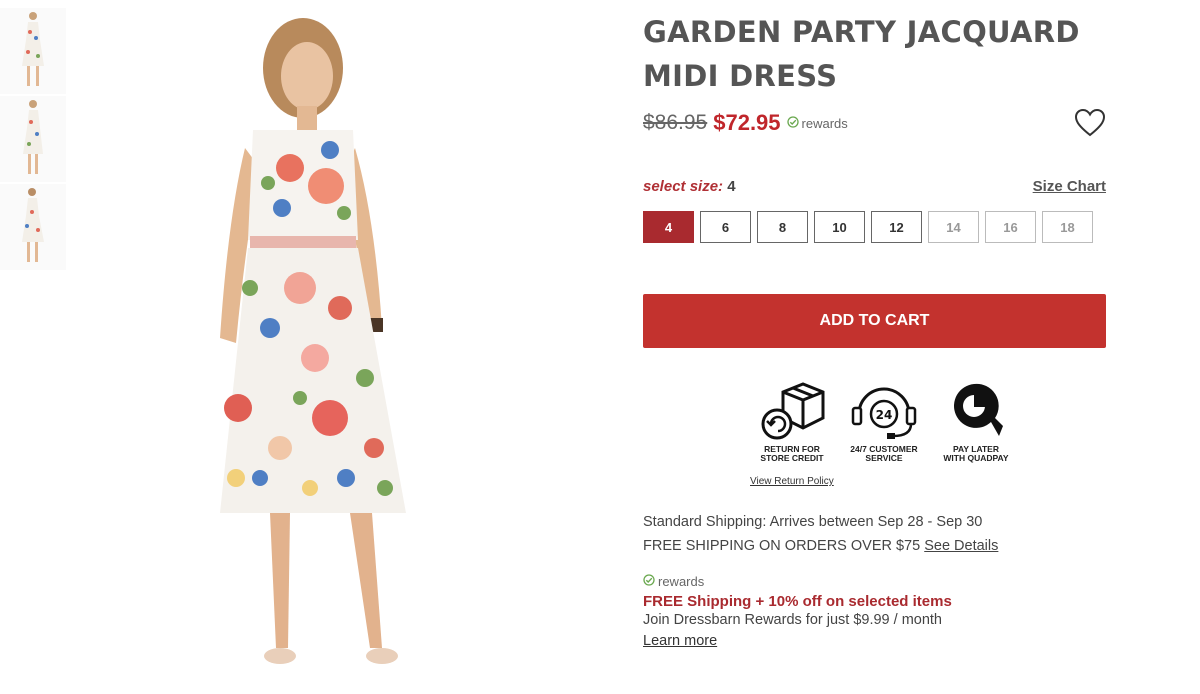 The width and height of the screenshot is (1200, 694). Describe the element at coordinates (1067, 227) in the screenshot. I see `size-option: 18` at that location.